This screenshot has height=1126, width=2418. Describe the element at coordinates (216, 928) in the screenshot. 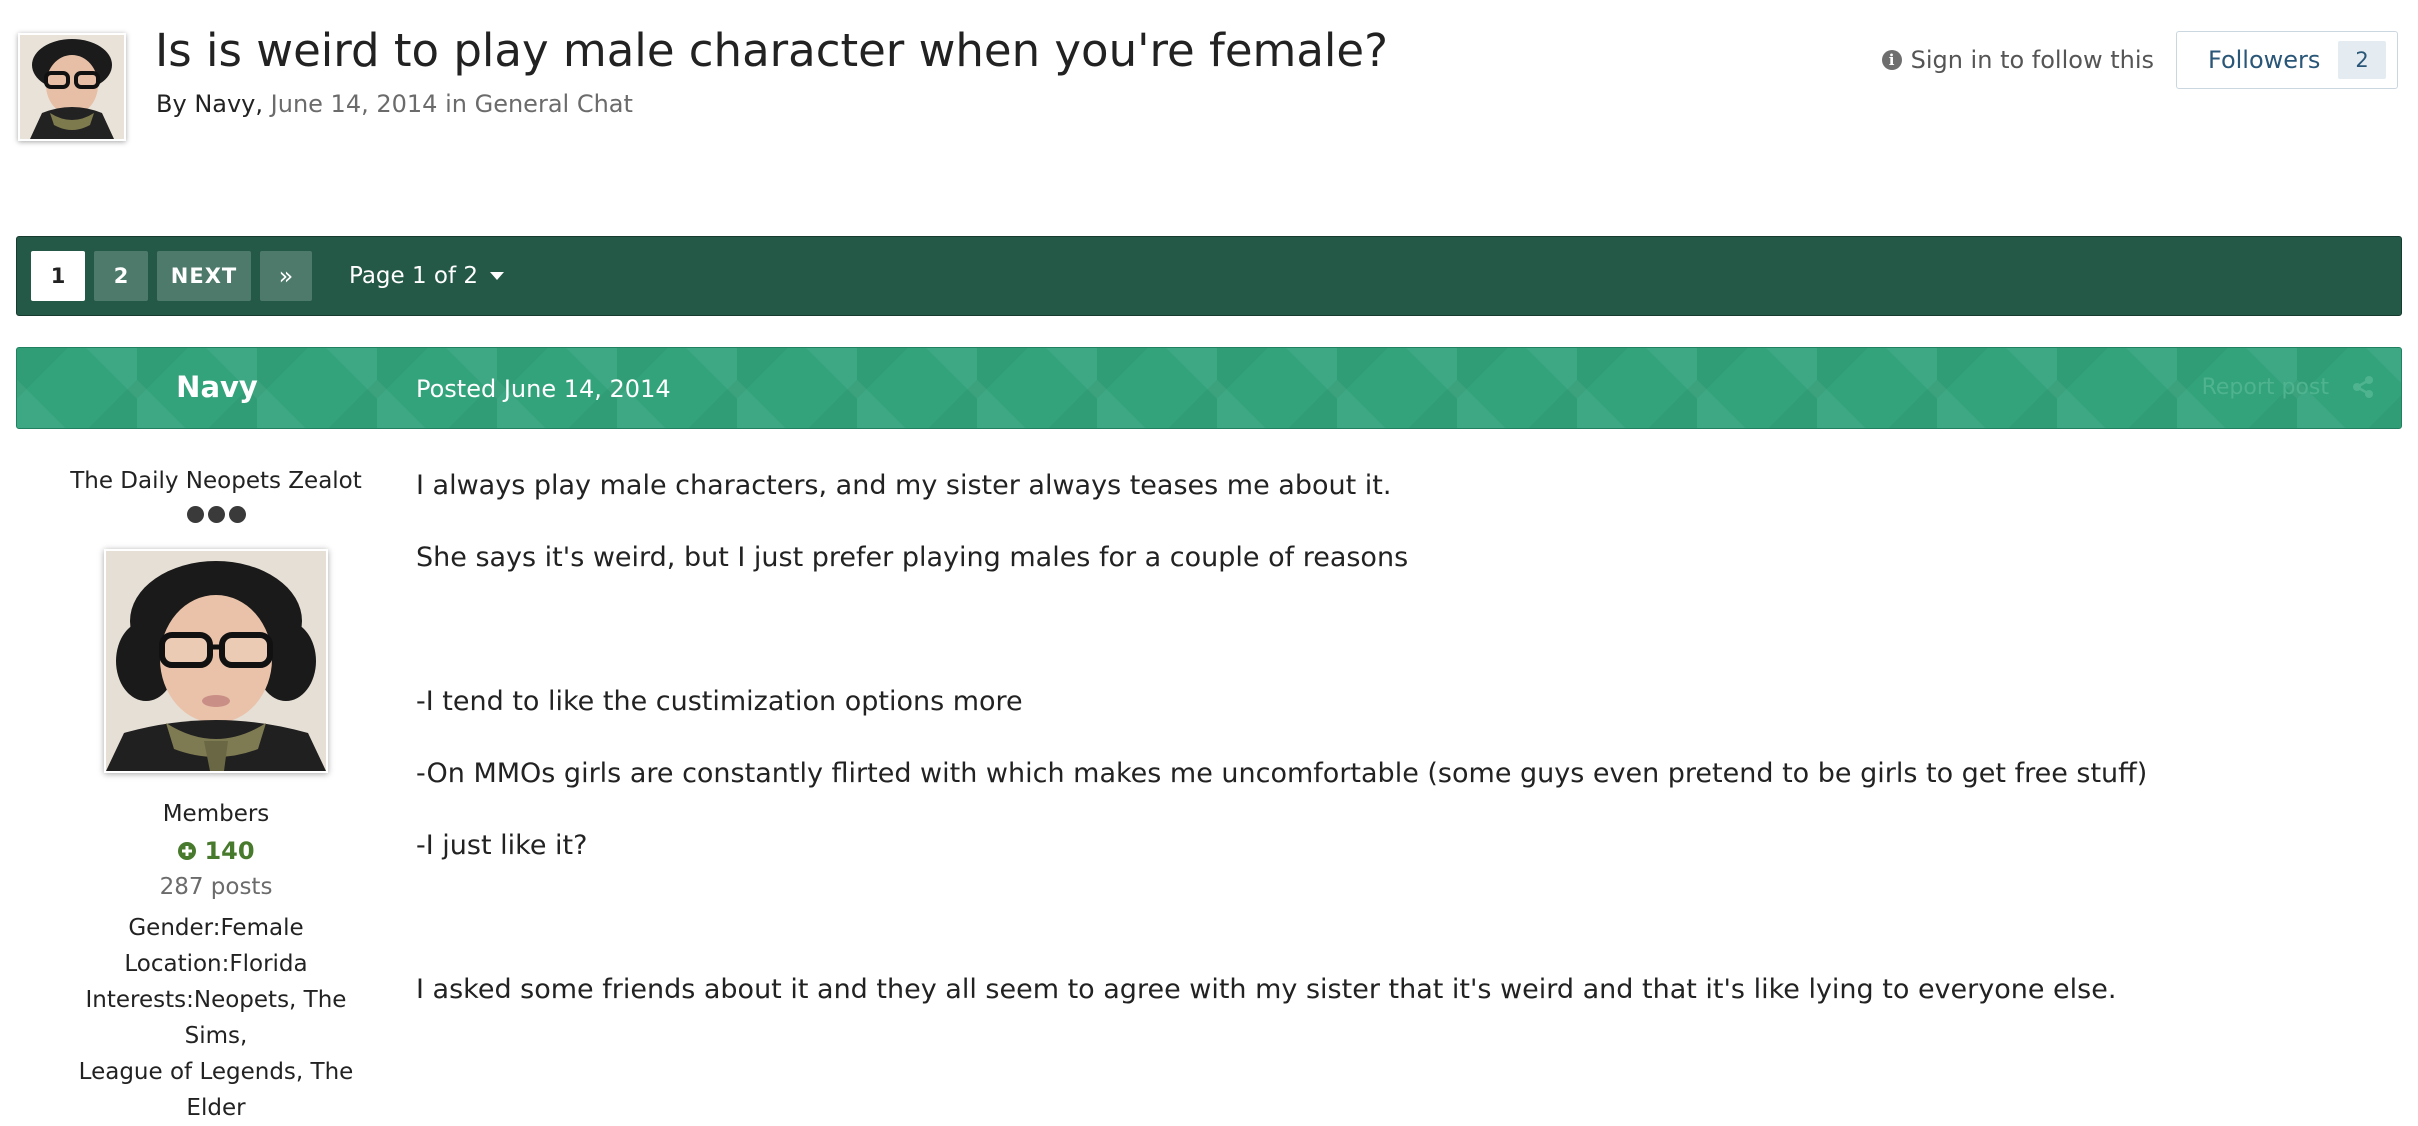

I see `author-gender: Gender:Female` at that location.